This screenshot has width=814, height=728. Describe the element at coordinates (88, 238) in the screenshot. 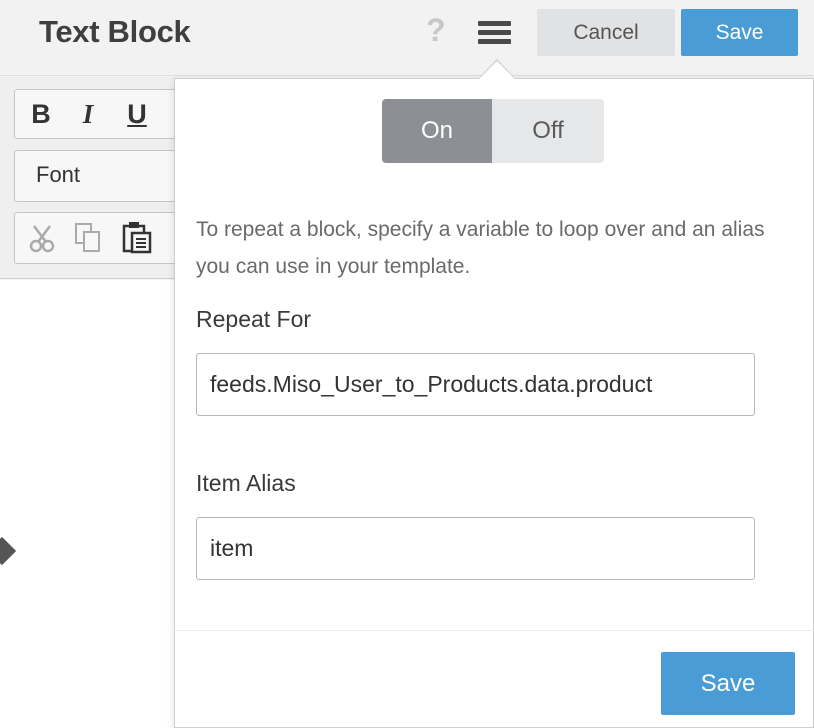

I see `copy-icon` at that location.